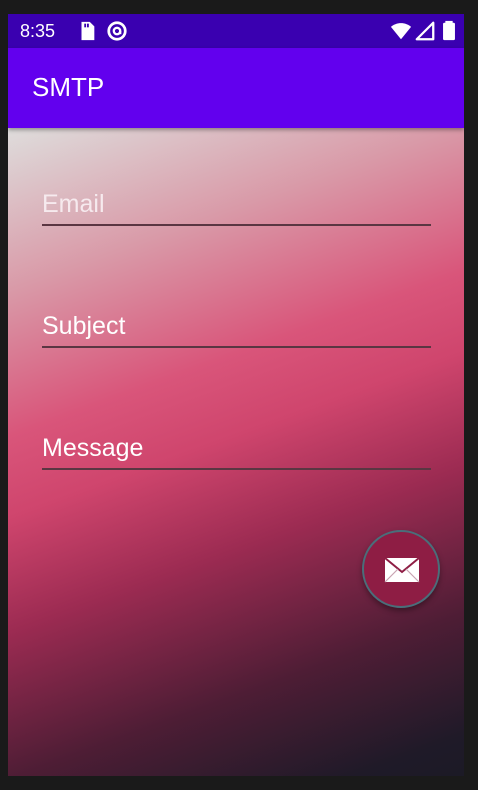 This screenshot has height=790, width=478. What do you see at coordinates (236, 204) in the screenshot?
I see `email-field: Email` at bounding box center [236, 204].